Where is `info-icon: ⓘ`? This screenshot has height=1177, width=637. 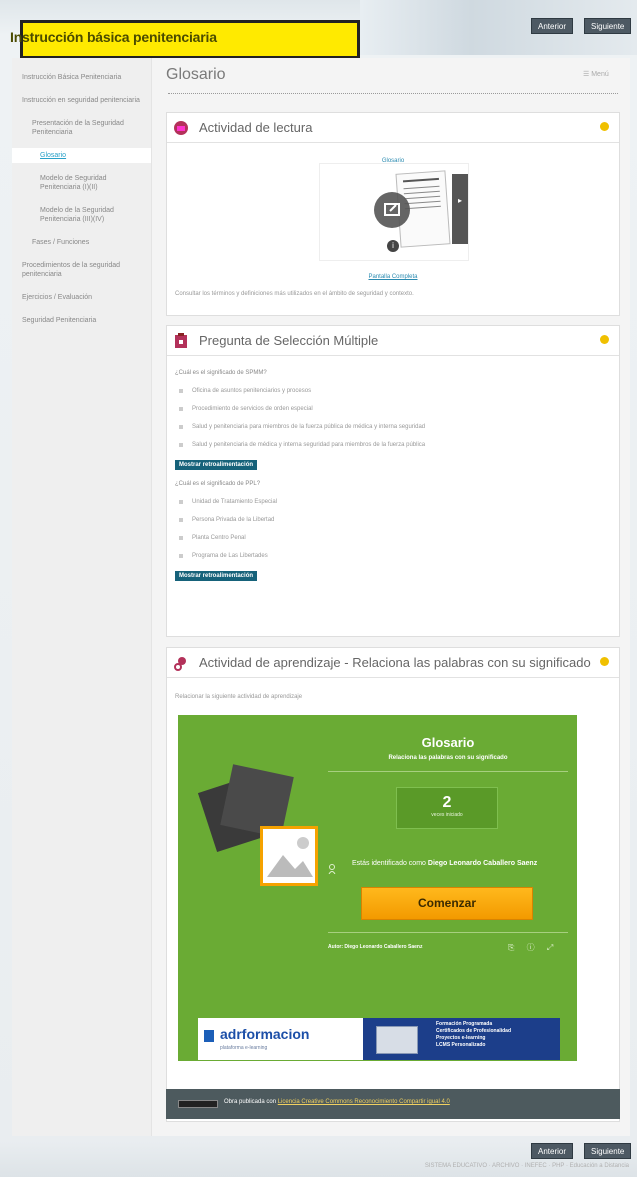
info-icon: ⓘ is located at coordinates (530, 947).